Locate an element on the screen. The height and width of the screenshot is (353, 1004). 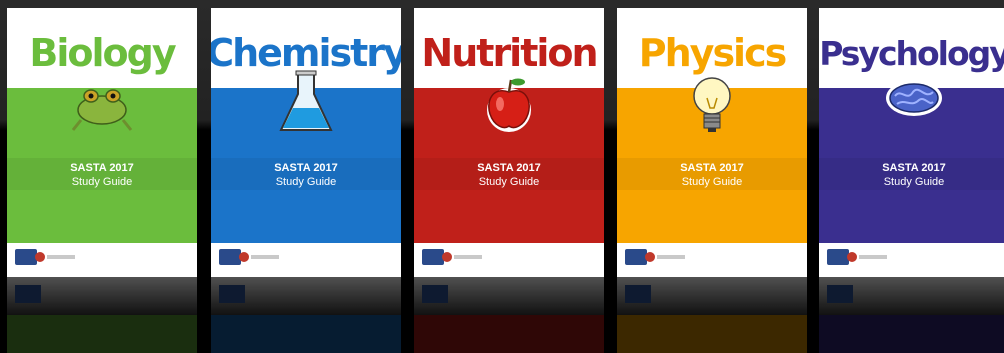
frog-icon is located at coordinates (102, 110).